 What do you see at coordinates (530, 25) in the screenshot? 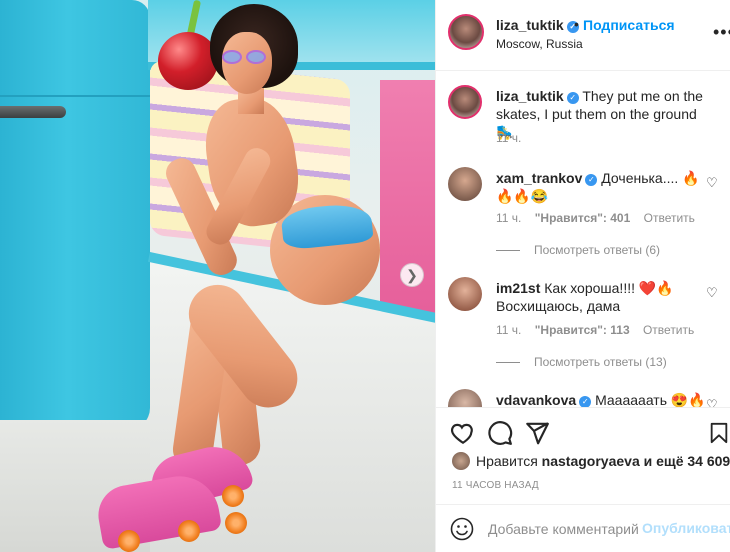
I see `author-username: liza_tuktik` at bounding box center [530, 25].